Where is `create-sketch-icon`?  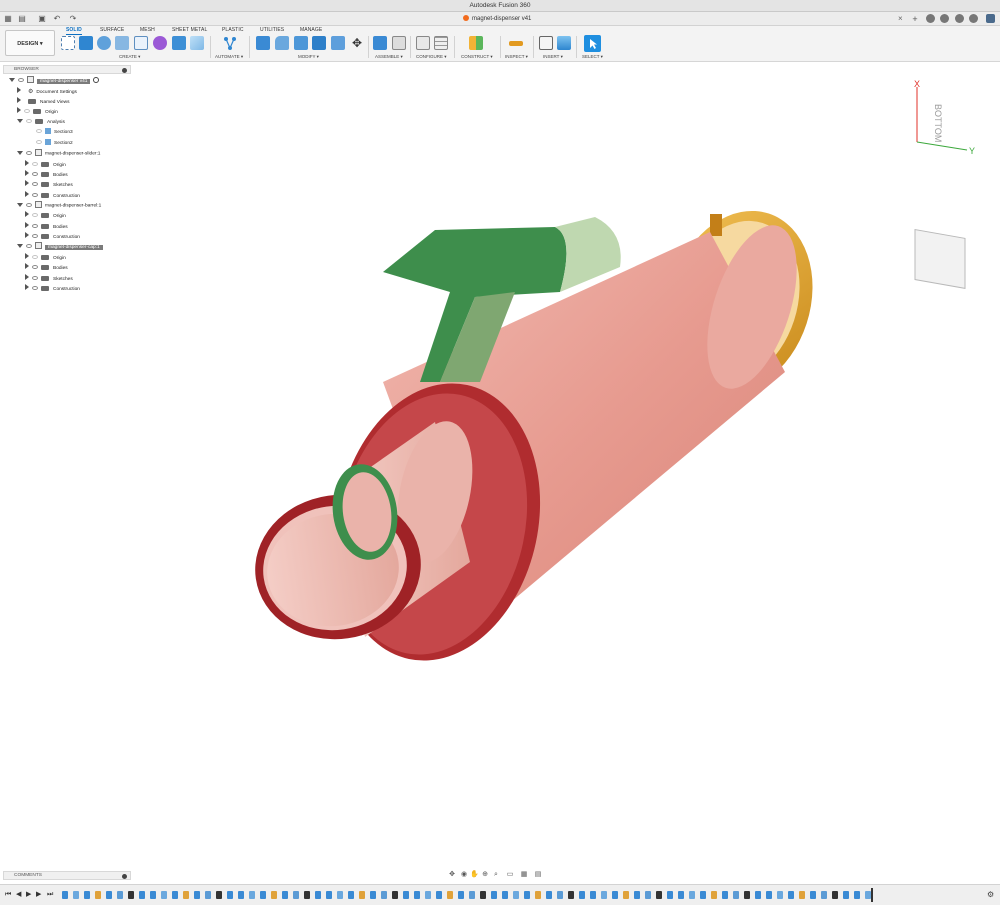
create-sketch-icon is located at coordinates (68, 43).